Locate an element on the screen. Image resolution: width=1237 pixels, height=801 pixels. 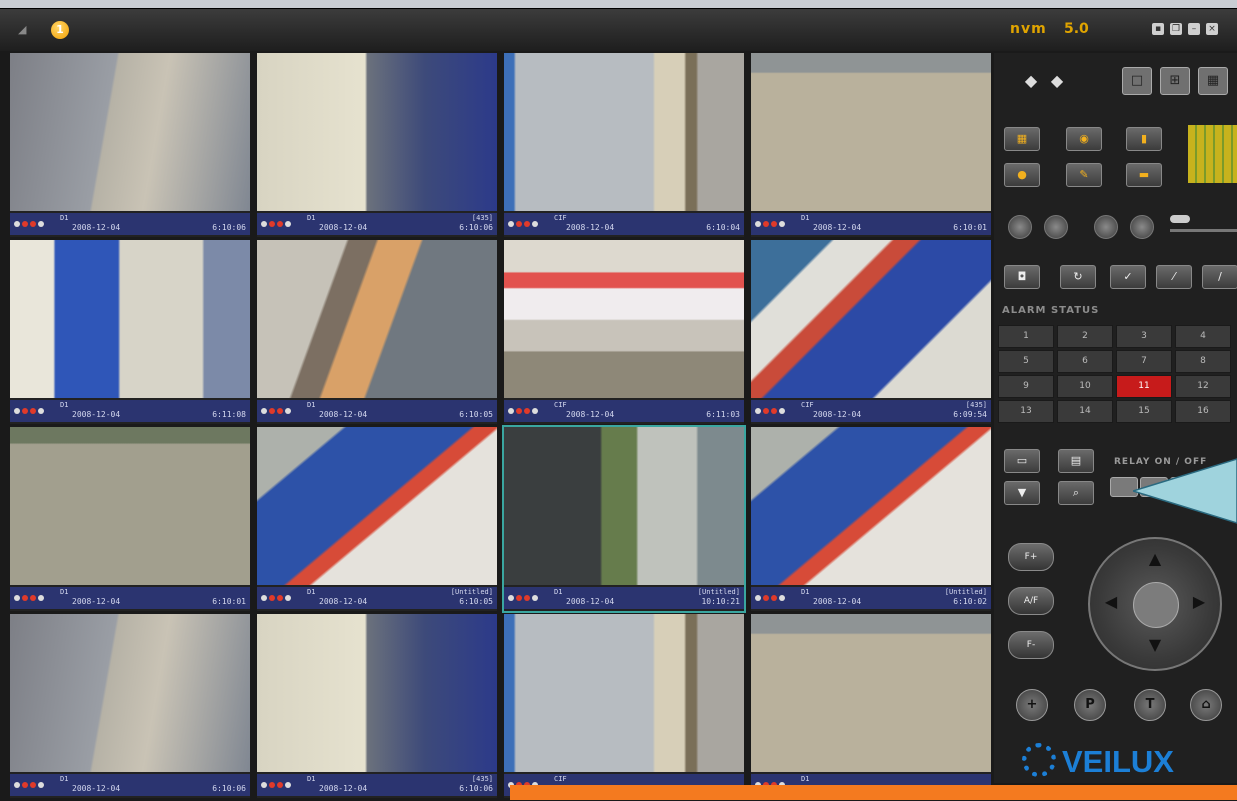
alarm-channel-10: 10 is located at coordinates (1085, 386).